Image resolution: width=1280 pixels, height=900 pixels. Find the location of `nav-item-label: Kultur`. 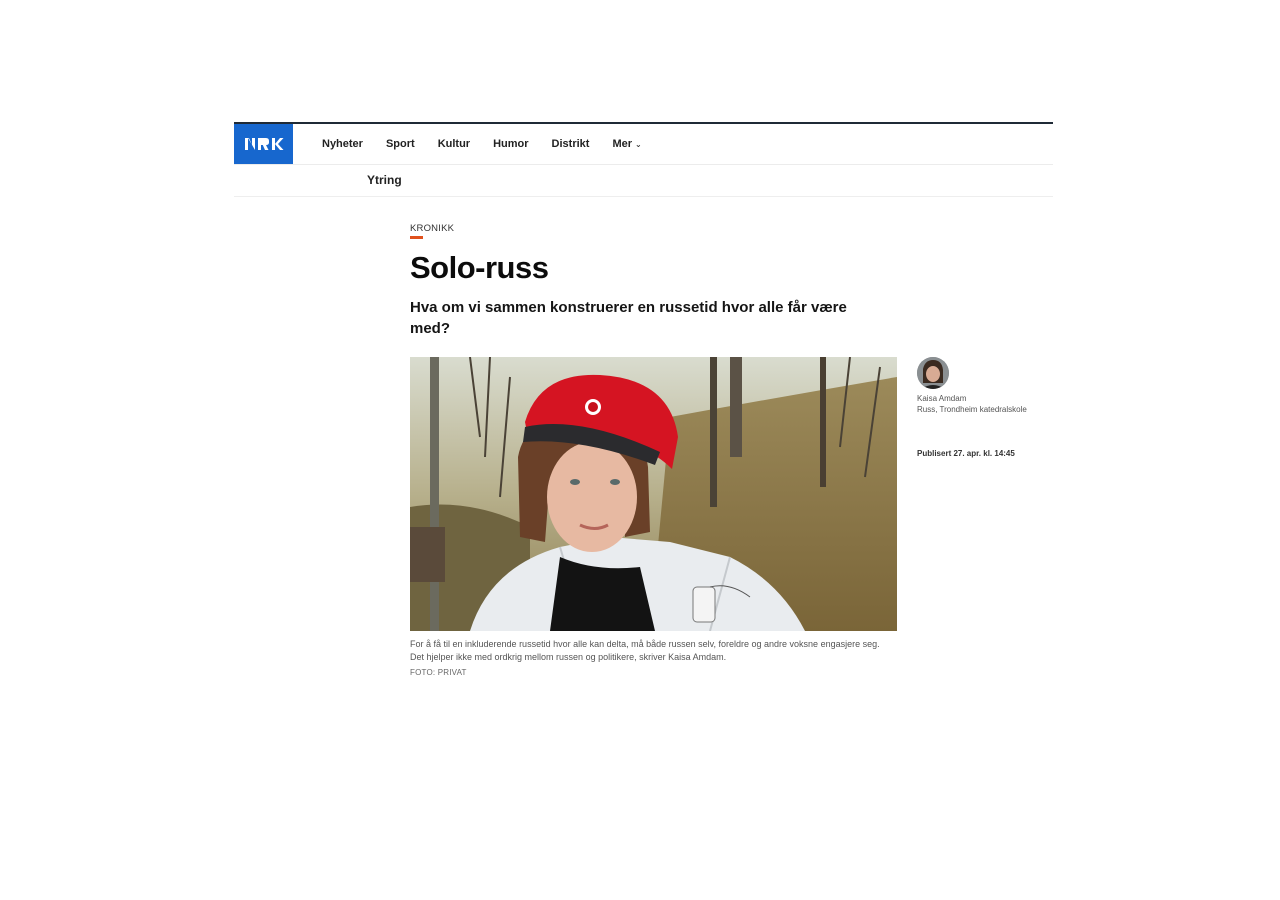

nav-item-label: Kultur is located at coordinates (454, 144).